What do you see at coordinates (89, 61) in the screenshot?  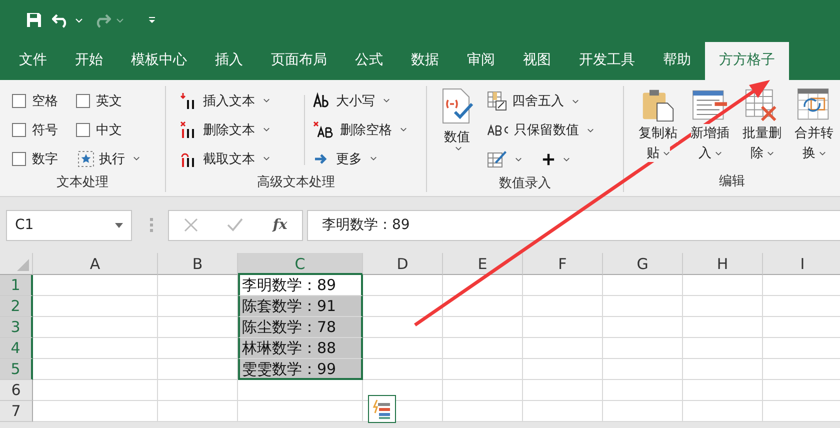 I see `ribbon-tab: 开始` at bounding box center [89, 61].